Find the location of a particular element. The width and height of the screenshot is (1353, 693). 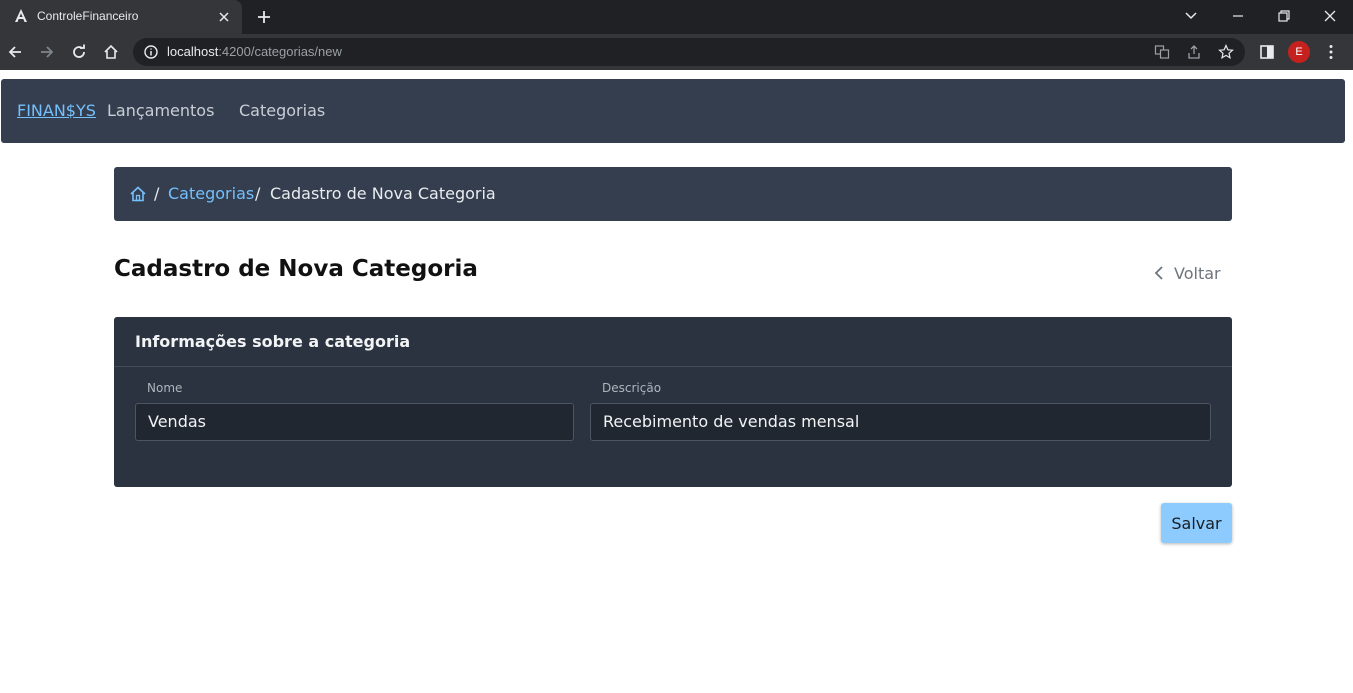

url-text: localhost:4200/categorias/new is located at coordinates (254, 51).